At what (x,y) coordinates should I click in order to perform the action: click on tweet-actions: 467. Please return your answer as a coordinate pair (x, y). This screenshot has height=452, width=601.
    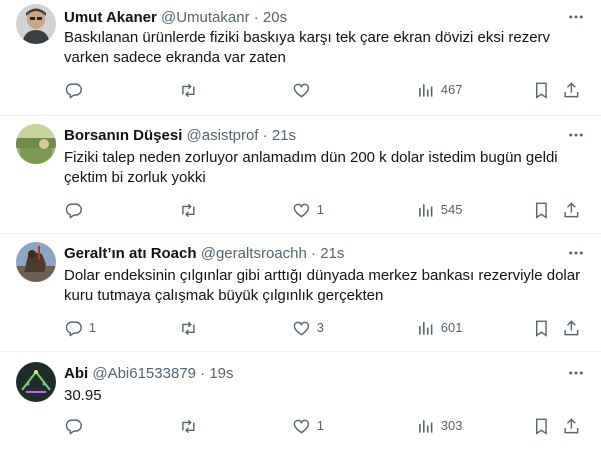
    Looking at the image, I should click on (324, 90).